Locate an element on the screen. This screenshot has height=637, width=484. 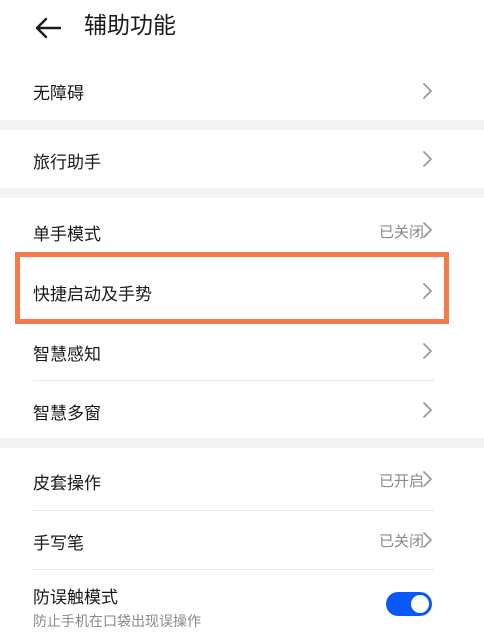
settings-item-smart-perception: 智慧感知 is located at coordinates (242, 351).